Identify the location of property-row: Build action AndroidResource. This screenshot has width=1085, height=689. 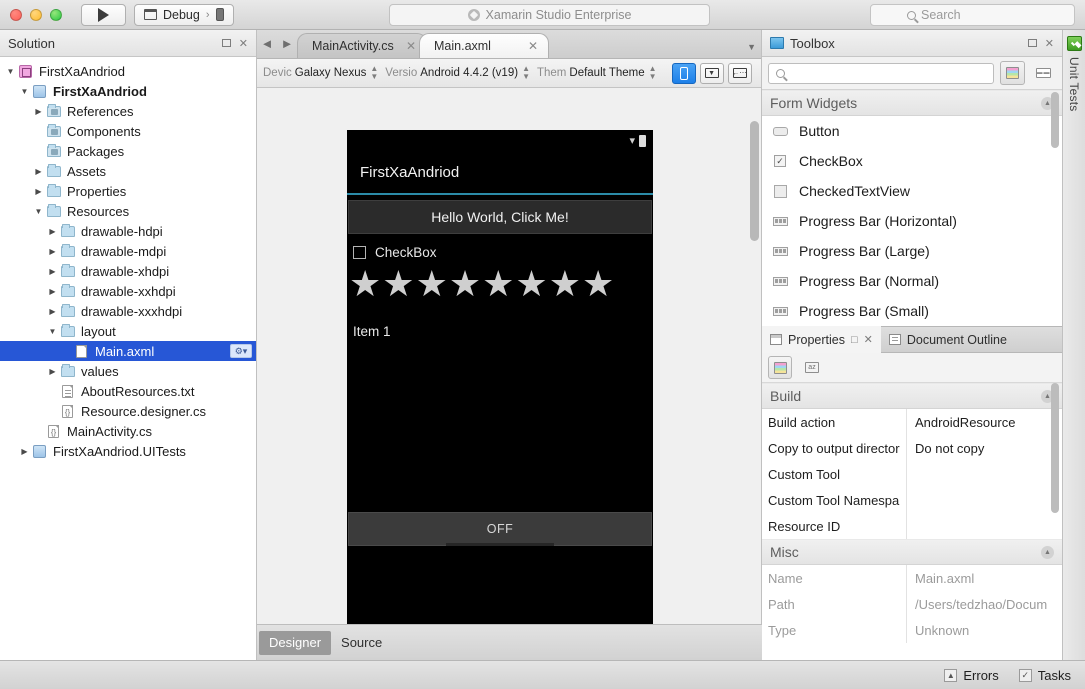
(912, 422).